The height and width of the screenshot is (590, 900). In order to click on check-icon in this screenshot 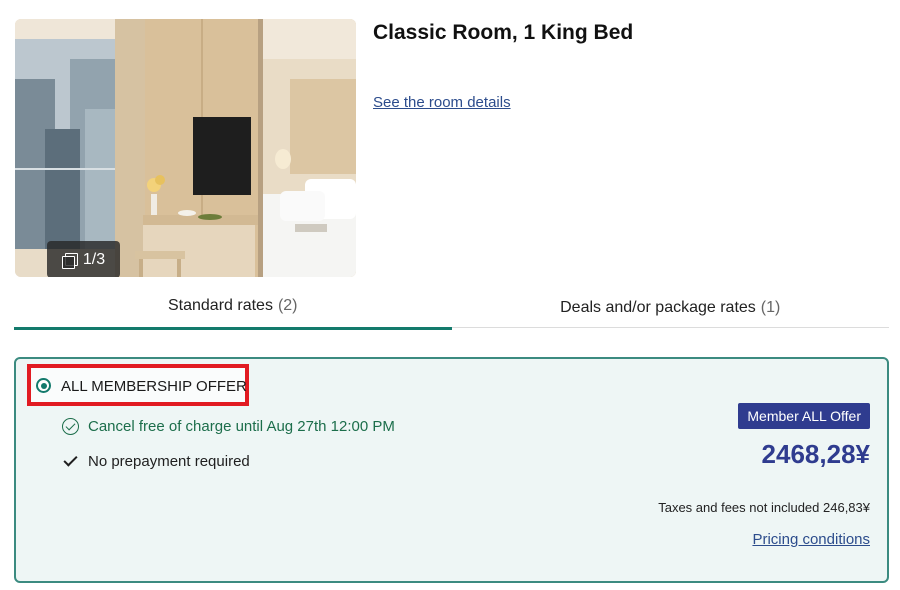, I will do `click(70, 461)`.